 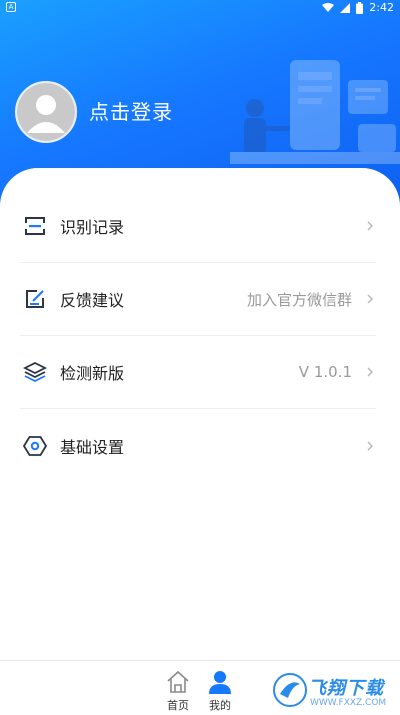 I want to click on settings-hexagon-icon, so click(x=35, y=446).